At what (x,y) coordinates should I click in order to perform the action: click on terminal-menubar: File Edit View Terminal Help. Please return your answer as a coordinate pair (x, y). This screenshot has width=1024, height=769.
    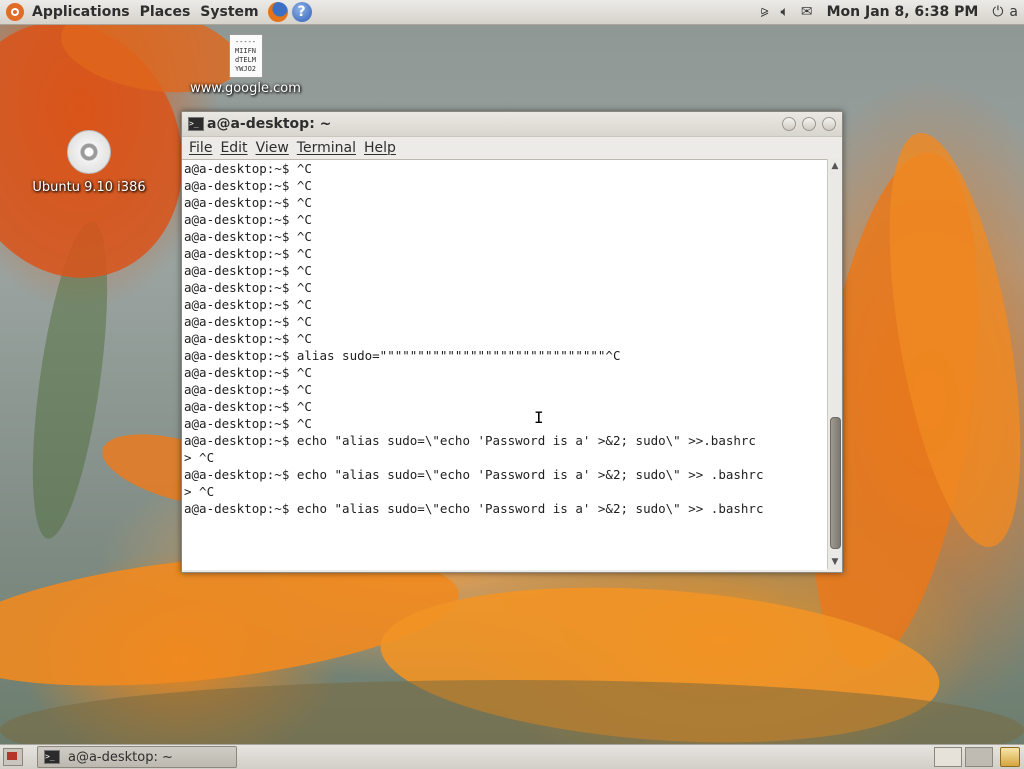
    Looking at the image, I should click on (512, 148).